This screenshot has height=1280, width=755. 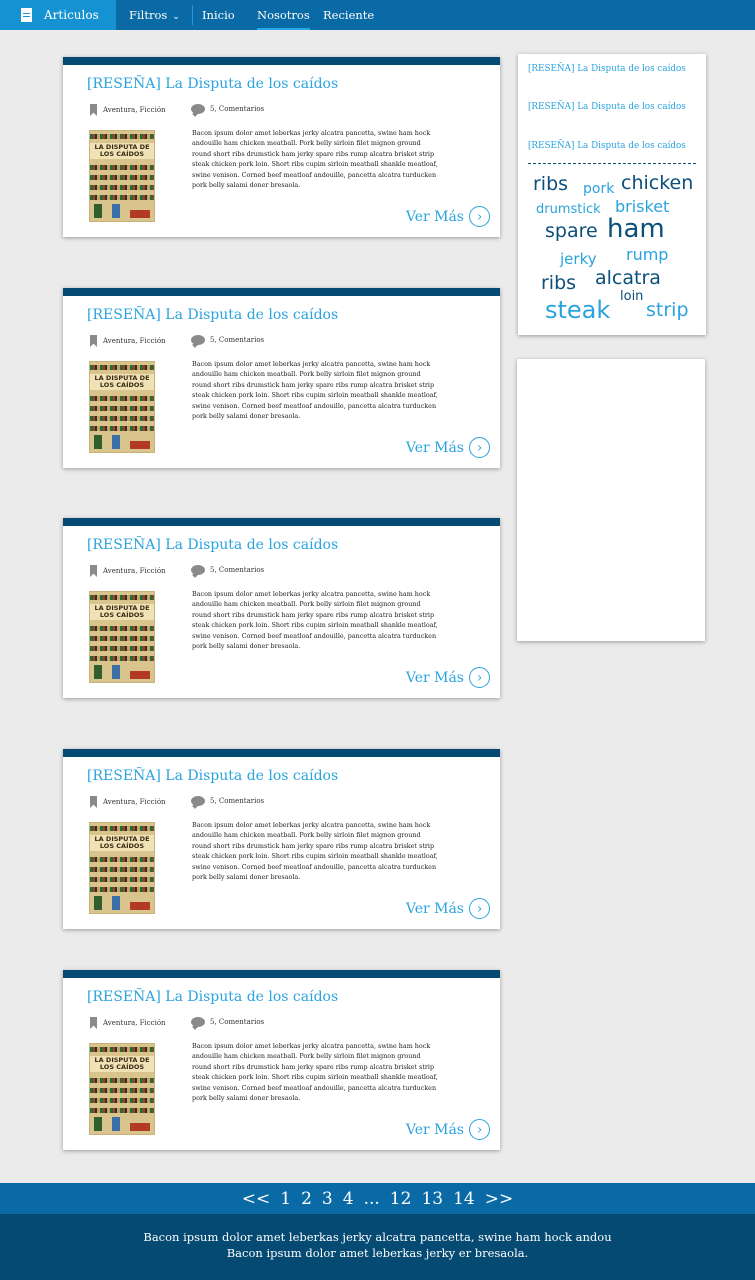 I want to click on tag-link: chicken, so click(x=657, y=183).